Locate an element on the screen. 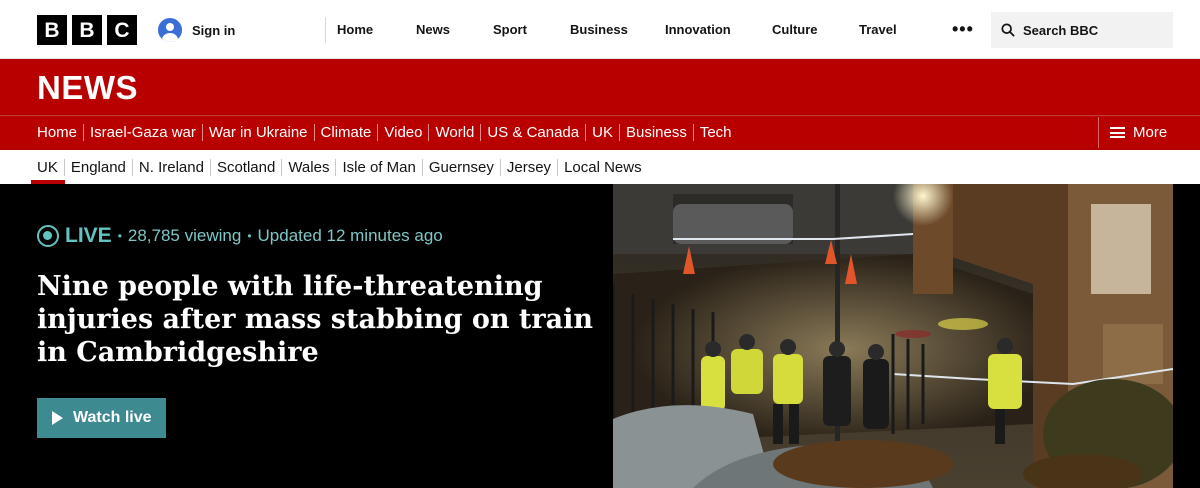  search-box: Search BBC is located at coordinates (1082, 30).